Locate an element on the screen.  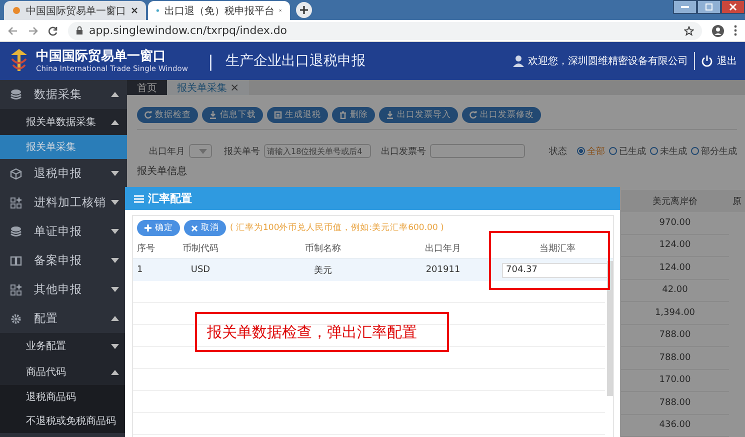
field-label: 状态 is located at coordinates (558, 152).